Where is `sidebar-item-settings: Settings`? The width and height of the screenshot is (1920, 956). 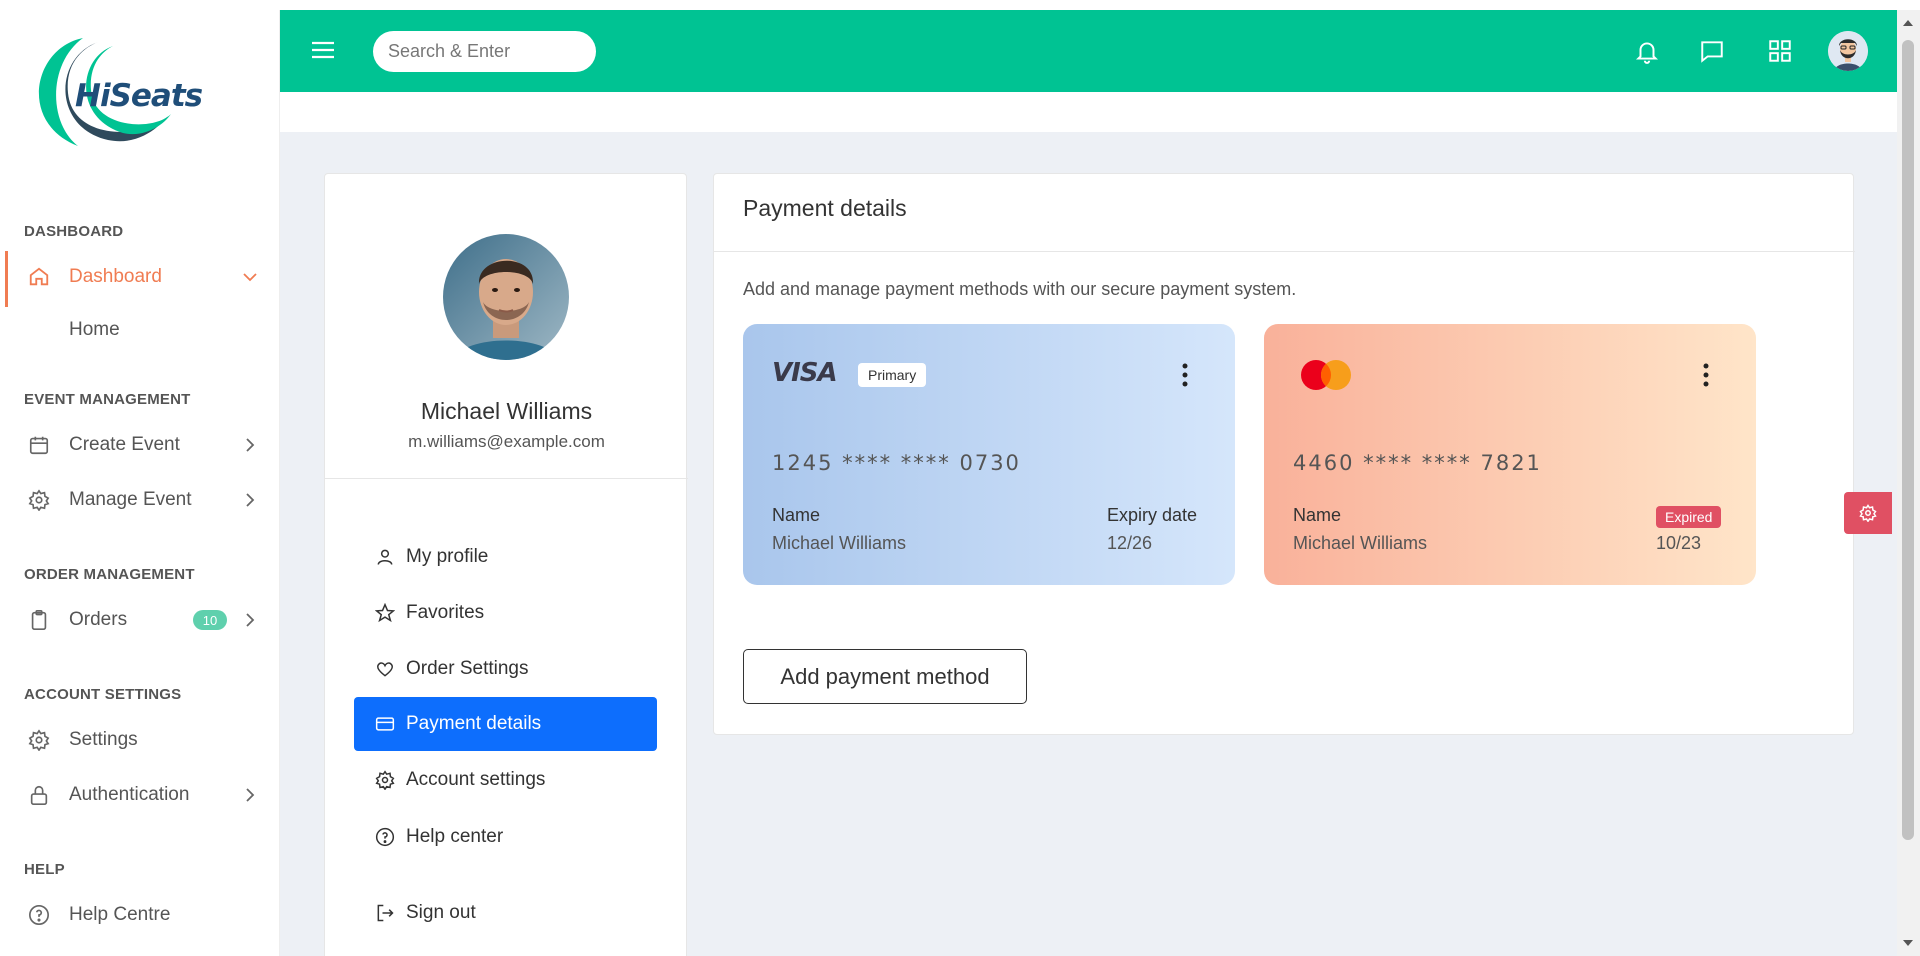
sidebar-item-settings: Settings is located at coordinates (142, 740).